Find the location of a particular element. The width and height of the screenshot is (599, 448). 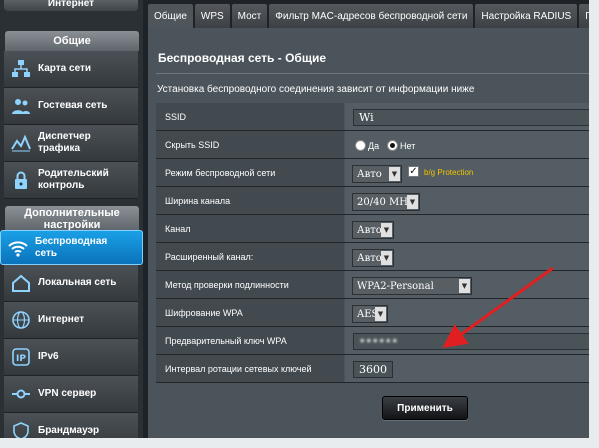

channel-value: Авто is located at coordinates (369, 230).